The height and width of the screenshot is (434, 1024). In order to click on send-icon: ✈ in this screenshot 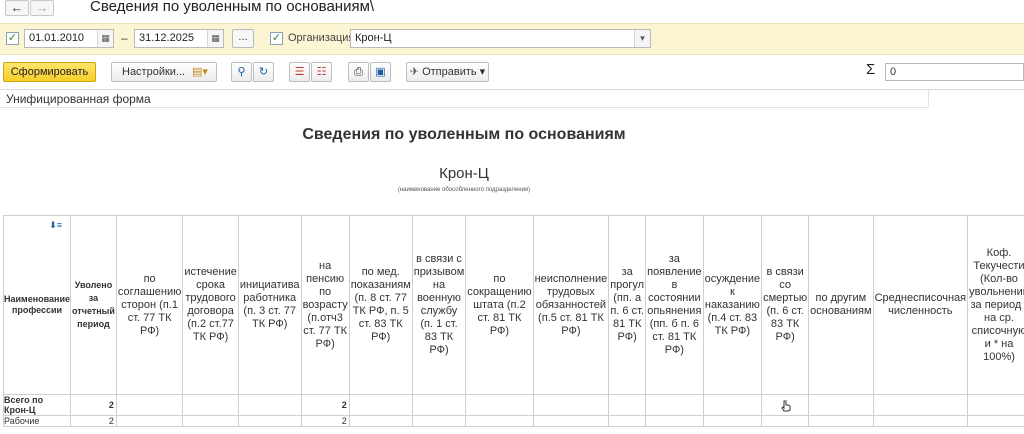, I will do `click(414, 72)`.